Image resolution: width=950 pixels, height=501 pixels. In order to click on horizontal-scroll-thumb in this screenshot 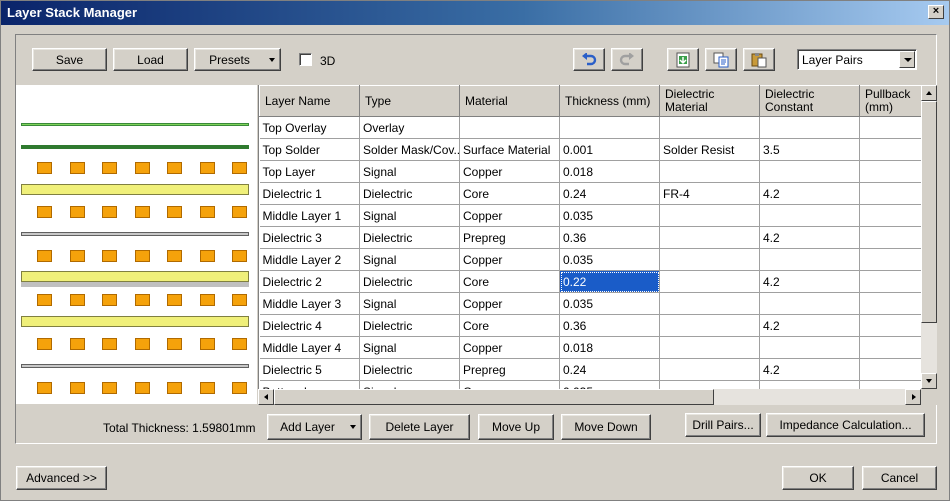, I will do `click(494, 397)`.